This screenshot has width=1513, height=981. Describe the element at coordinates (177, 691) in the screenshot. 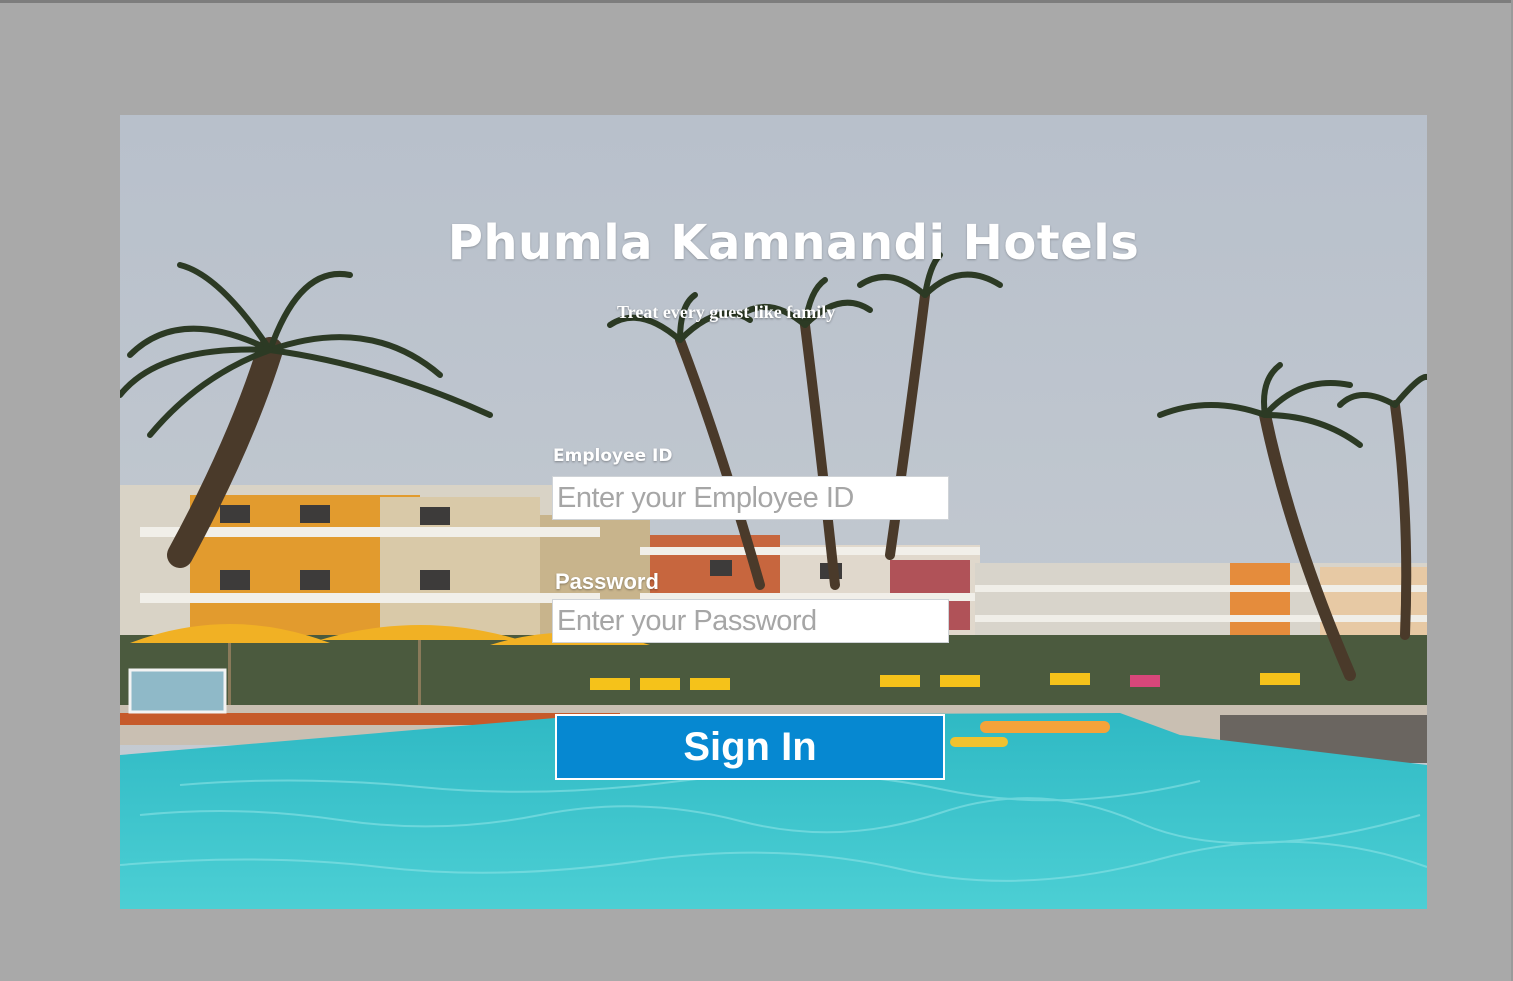

I see `pool-sign` at that location.